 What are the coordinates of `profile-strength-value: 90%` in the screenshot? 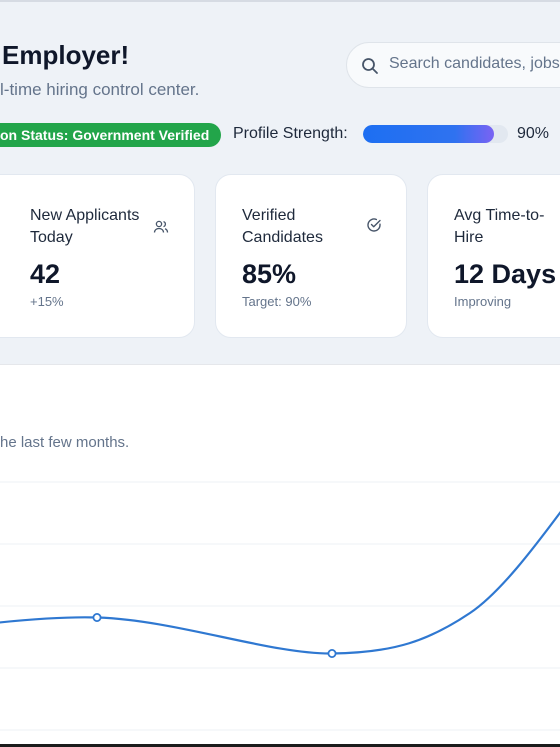 It's located at (533, 133).